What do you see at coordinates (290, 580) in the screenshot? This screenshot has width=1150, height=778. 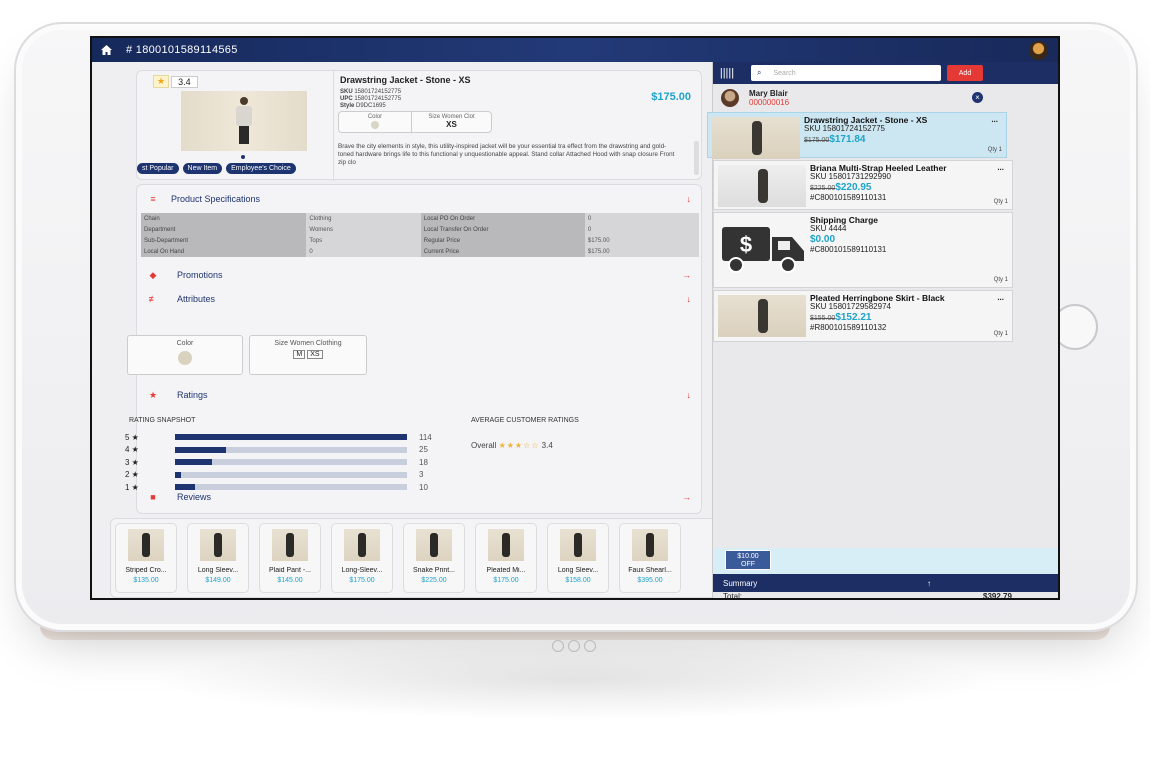 I see `related-product-price: $145.00` at bounding box center [290, 580].